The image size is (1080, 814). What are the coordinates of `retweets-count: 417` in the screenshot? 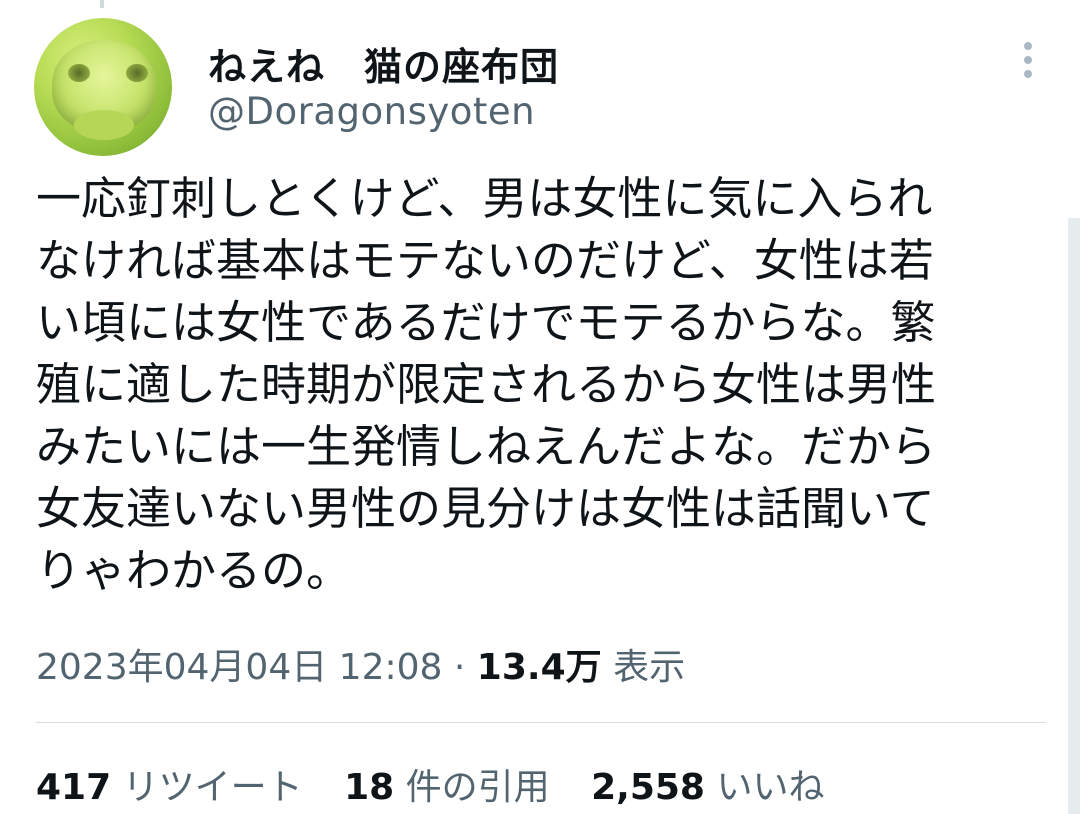 It's located at (74, 787).